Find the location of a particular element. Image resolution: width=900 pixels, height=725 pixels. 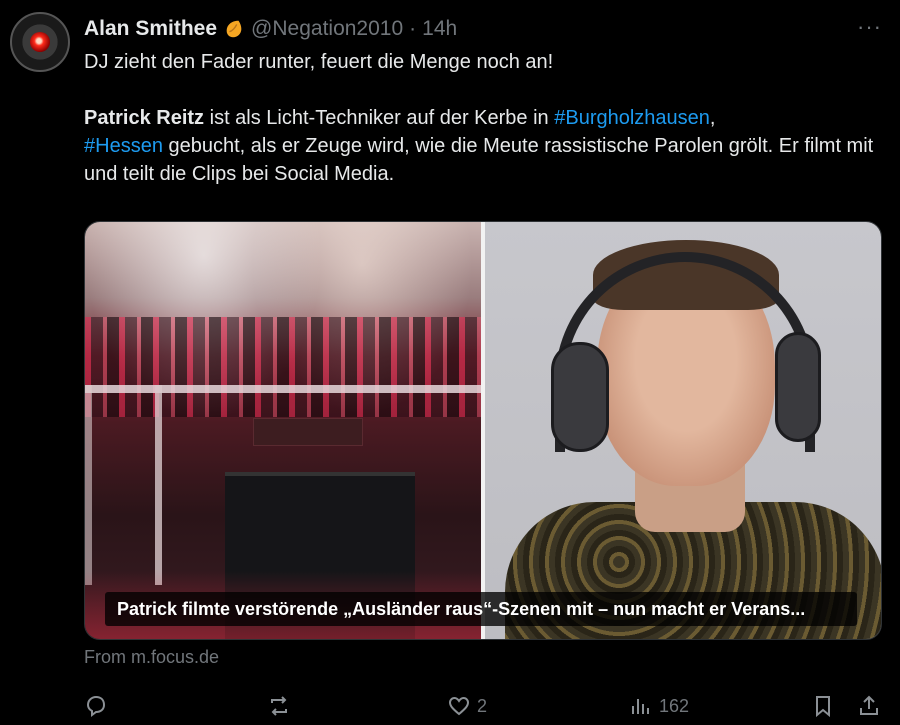

repost-button is located at coordinates (279, 706).